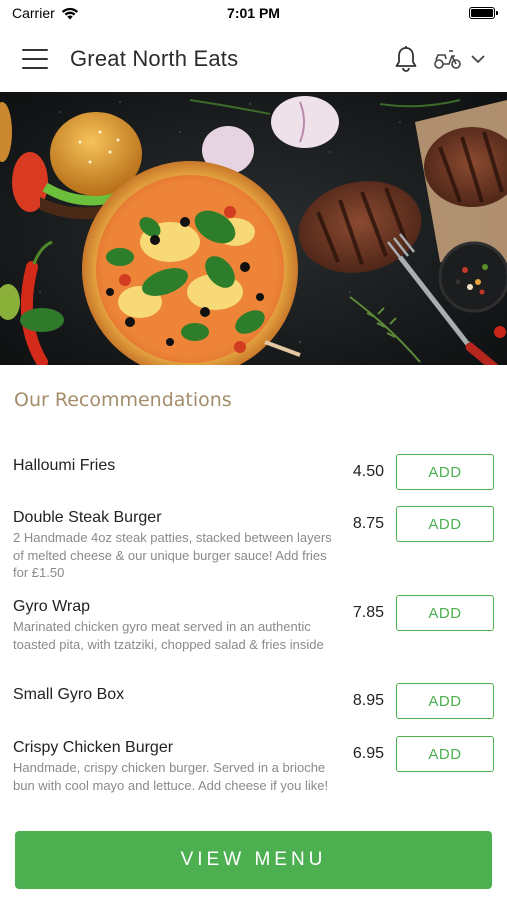  I want to click on recommendations-title: Our Recommendations, so click(123, 400).